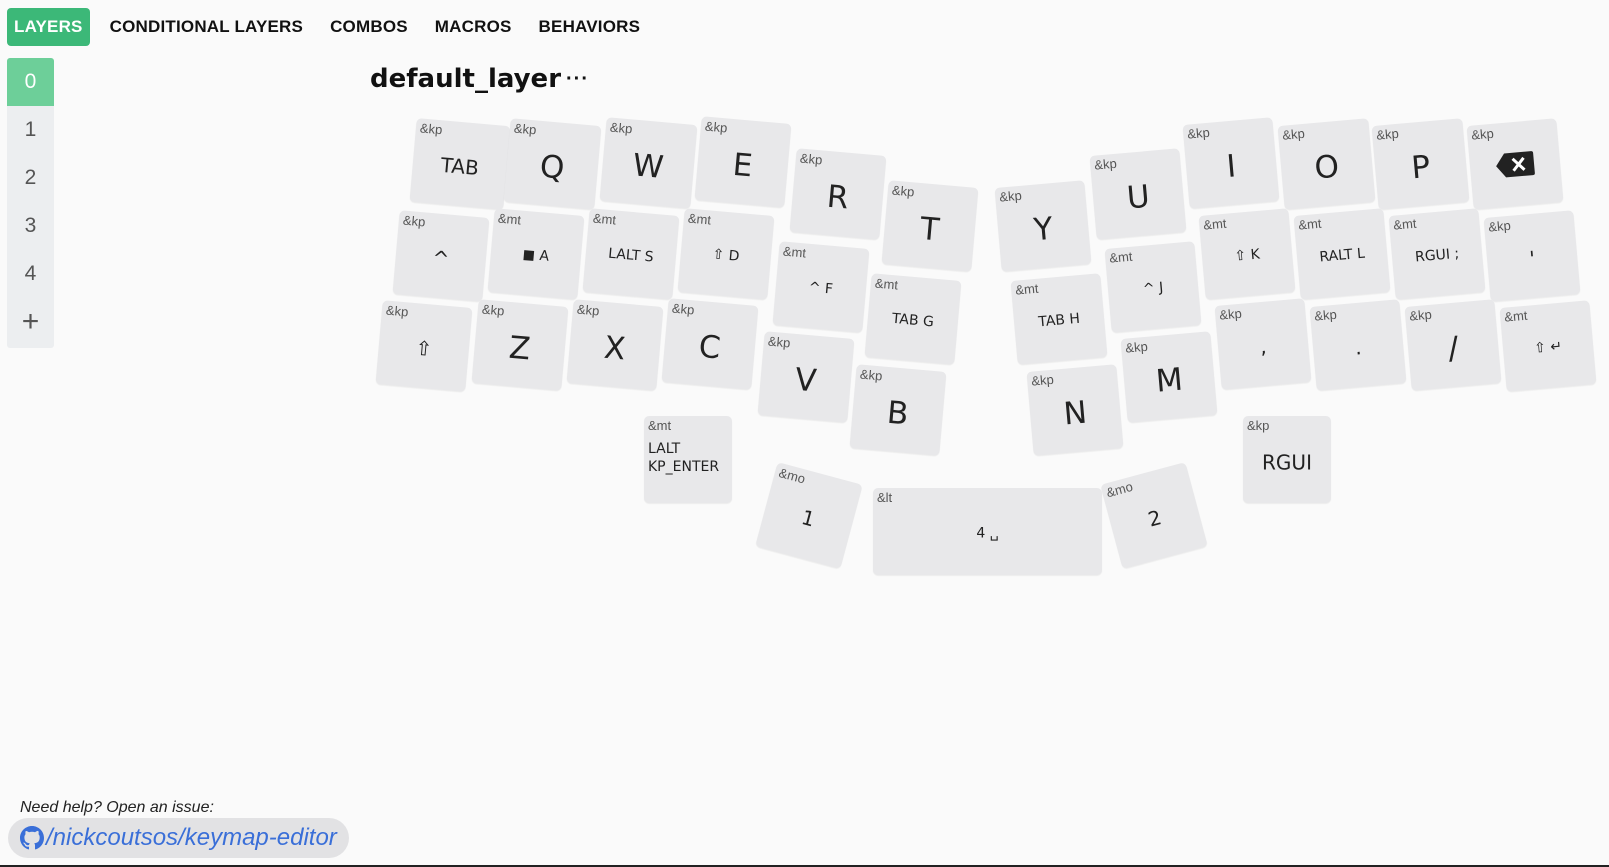  I want to click on key-r-4: &kp R, so click(838, 194).